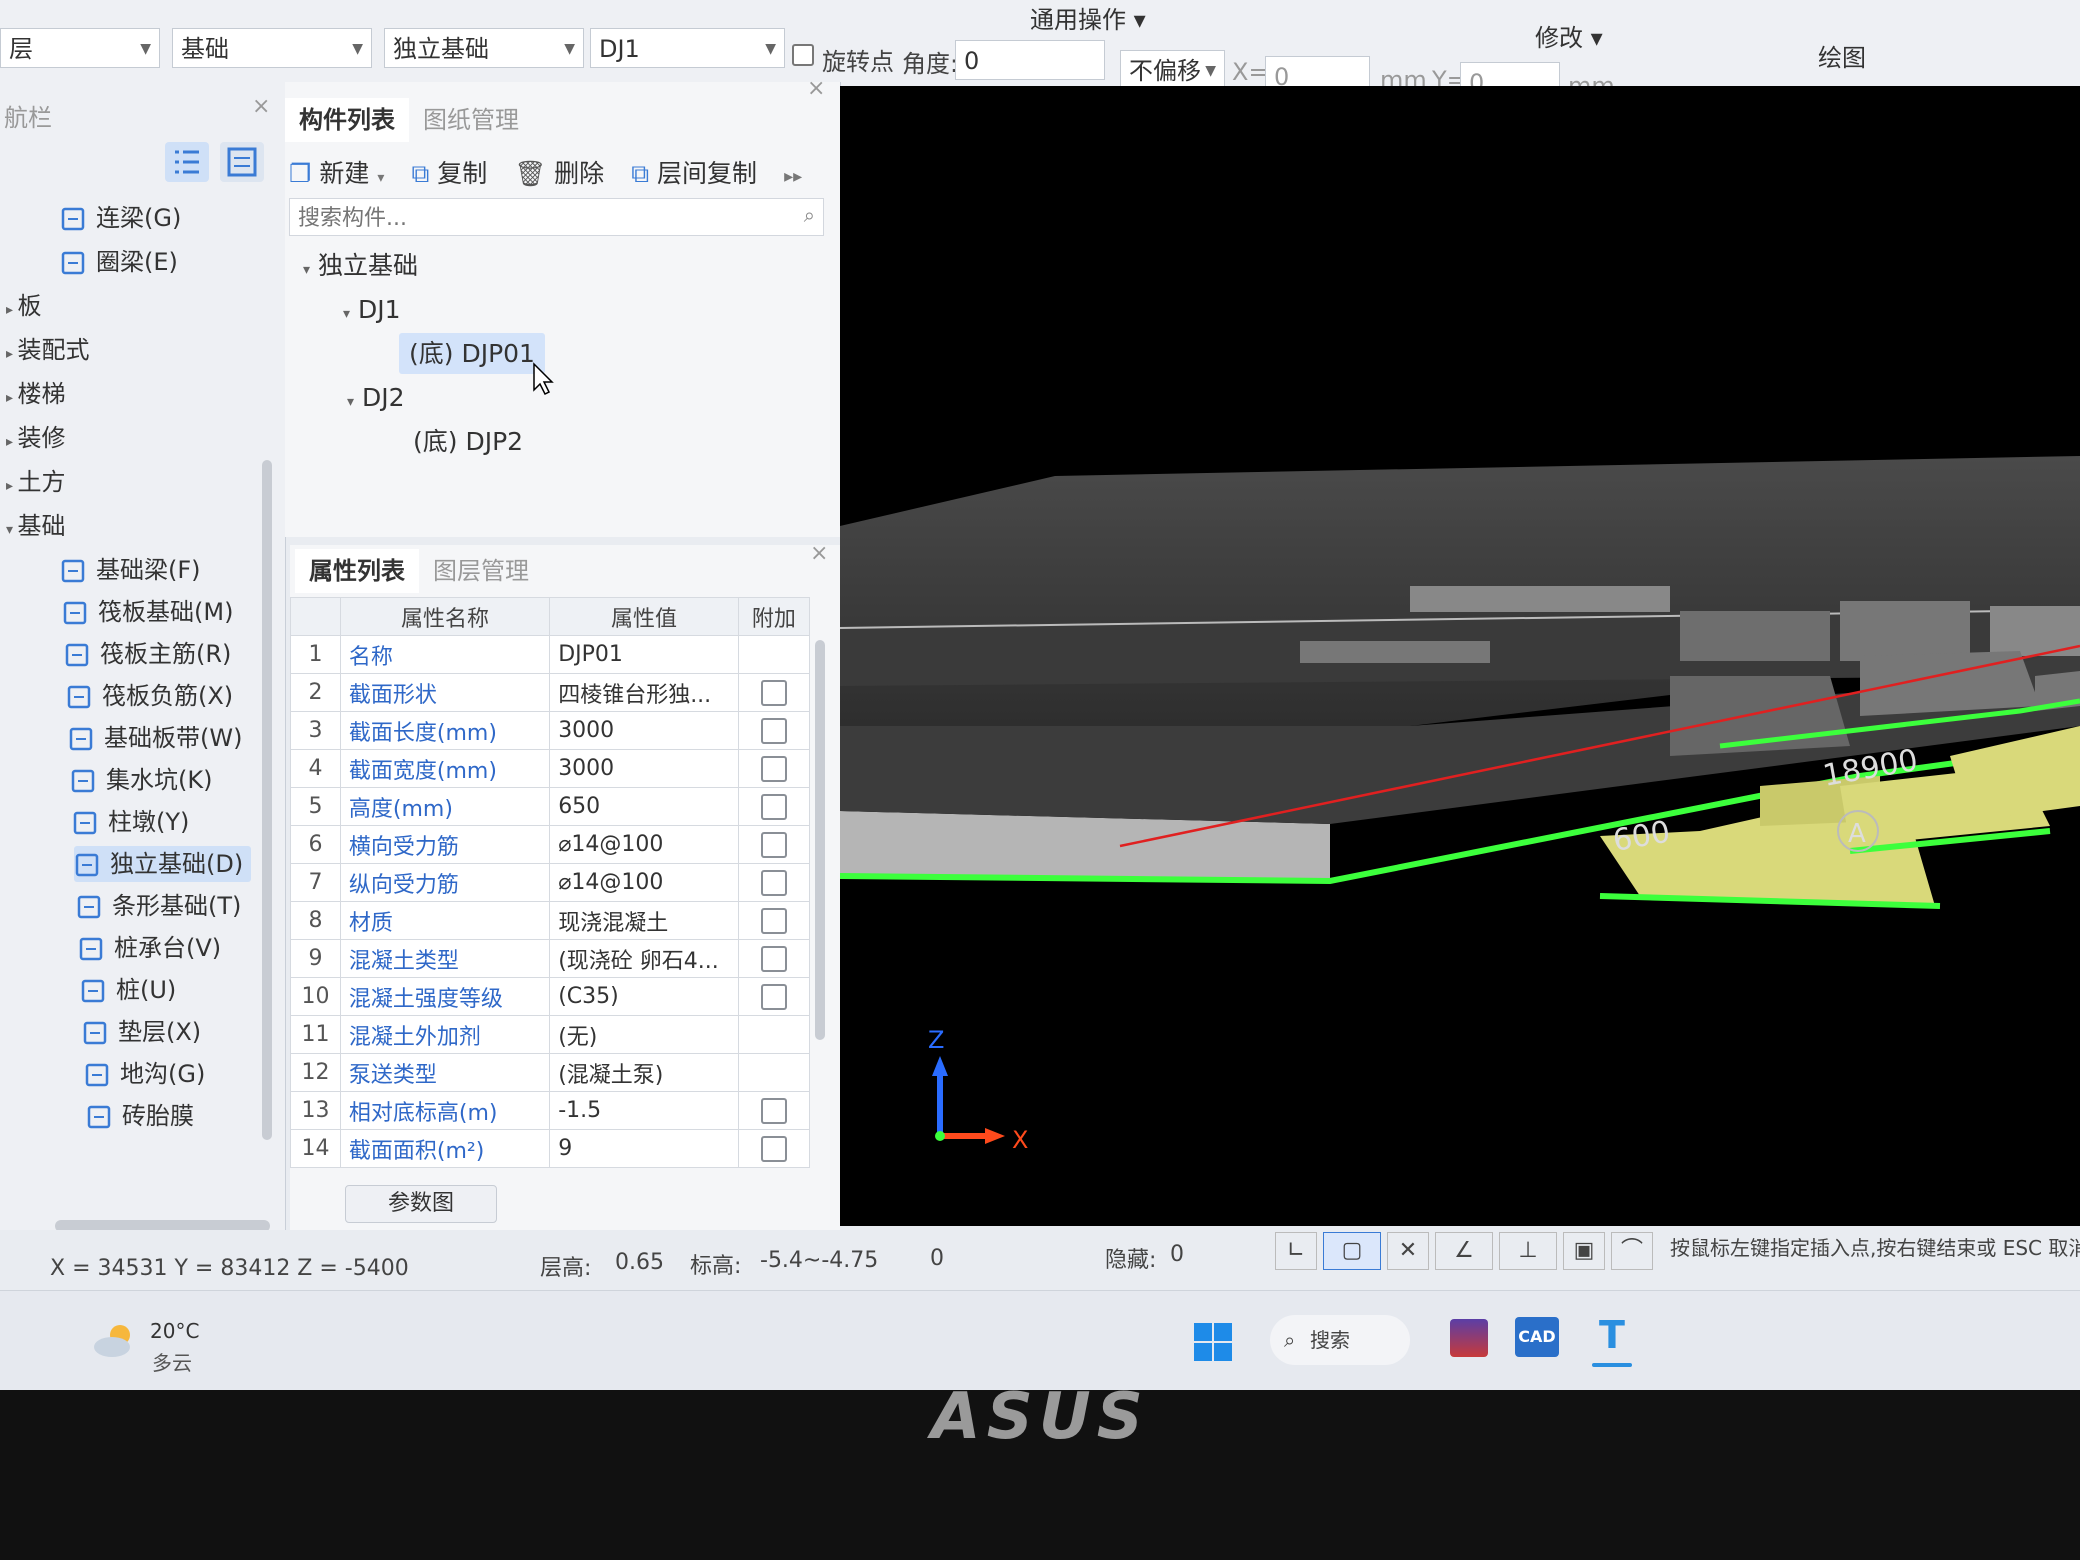 The image size is (2080, 1560). Describe the element at coordinates (1528, 1251) in the screenshot. I see `dim-snap-icon: ⊥` at that location.